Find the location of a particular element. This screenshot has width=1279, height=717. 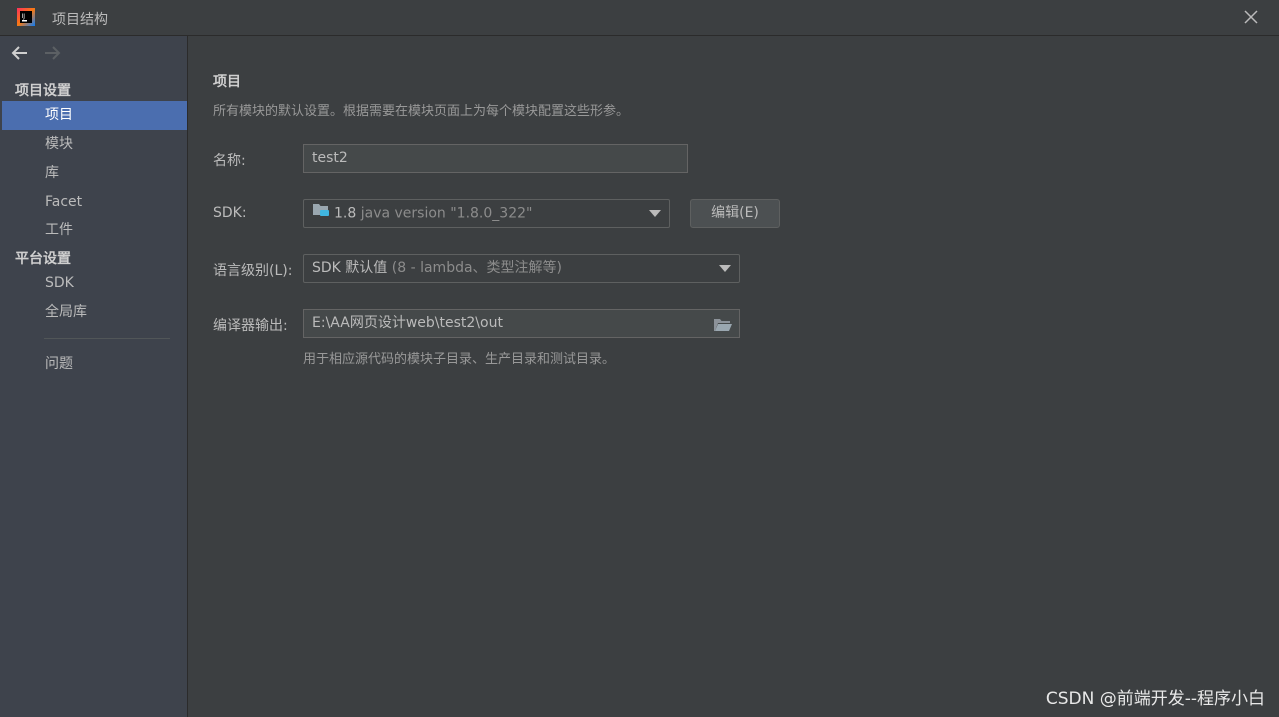

group-project-settings: 项目设置 is located at coordinates (43, 91).